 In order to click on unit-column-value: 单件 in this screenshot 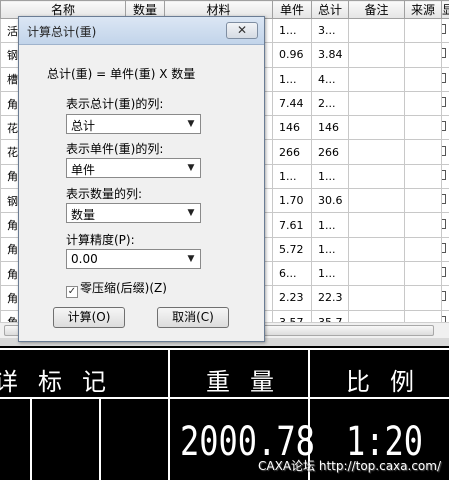, I will do `click(83, 170)`.